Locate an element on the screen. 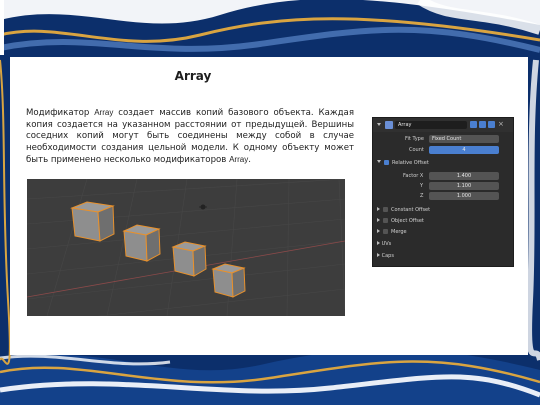  relative-offset-label: Relative Offset is located at coordinates (410, 163).